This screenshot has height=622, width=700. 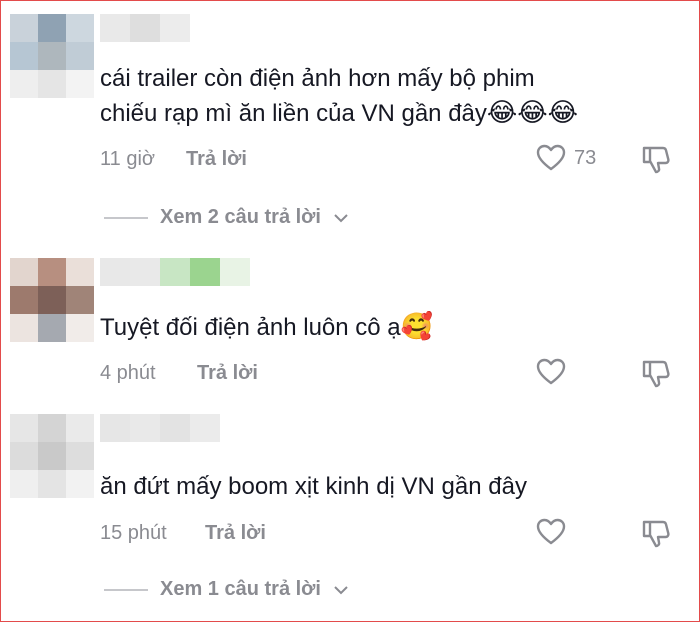 What do you see at coordinates (127, 159) in the screenshot?
I see `comment-time: 11 giờ` at bounding box center [127, 159].